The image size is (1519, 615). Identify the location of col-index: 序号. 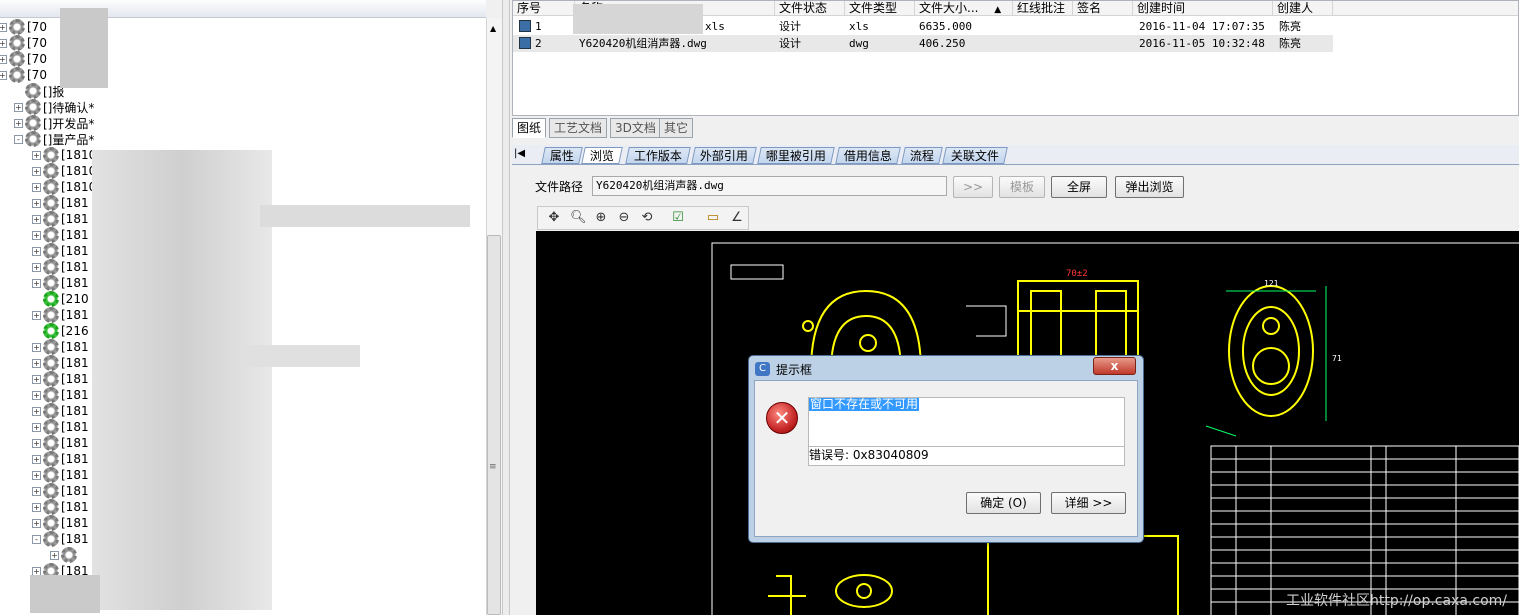
(544, 8).